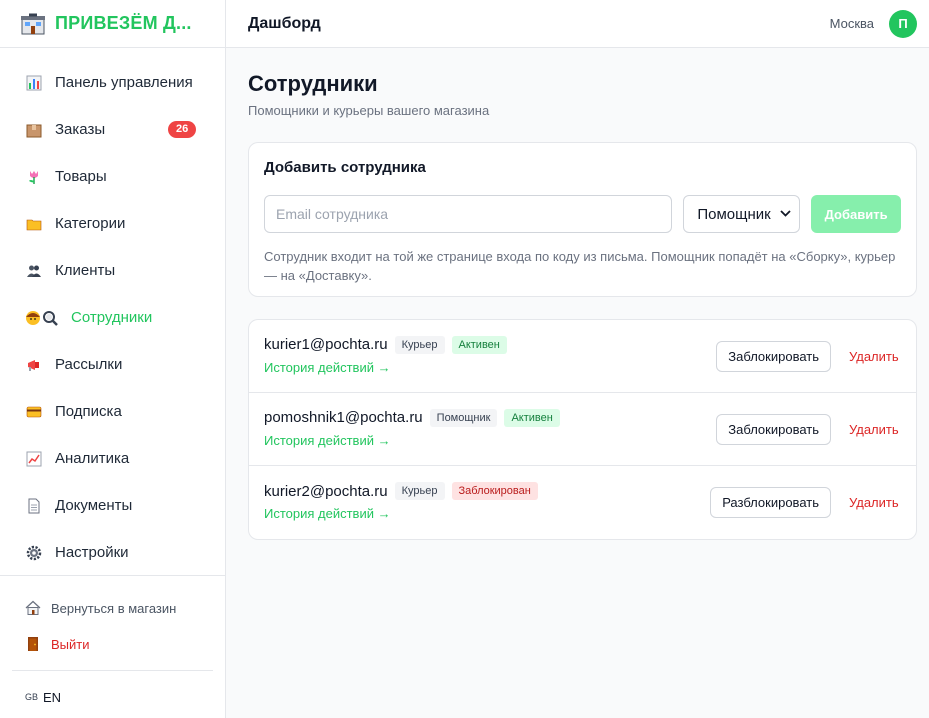 The height and width of the screenshot is (718, 929). Describe the element at coordinates (903, 23) in the screenshot. I see `avatar: П` at that location.